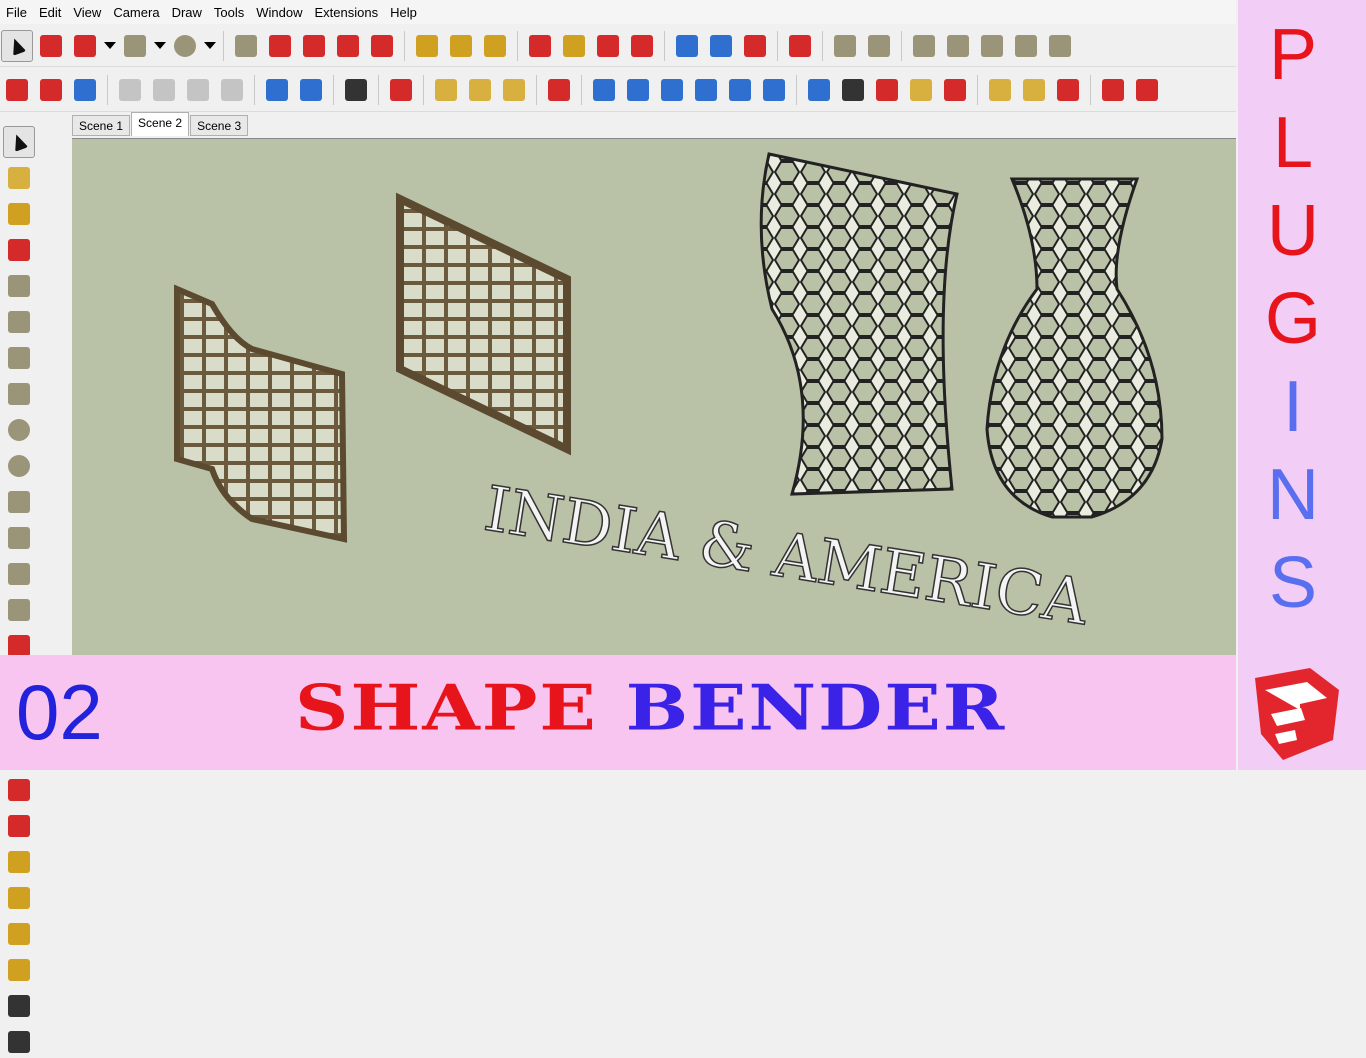 The image size is (1366, 1058). I want to click on cut-icon, so click(130, 89).